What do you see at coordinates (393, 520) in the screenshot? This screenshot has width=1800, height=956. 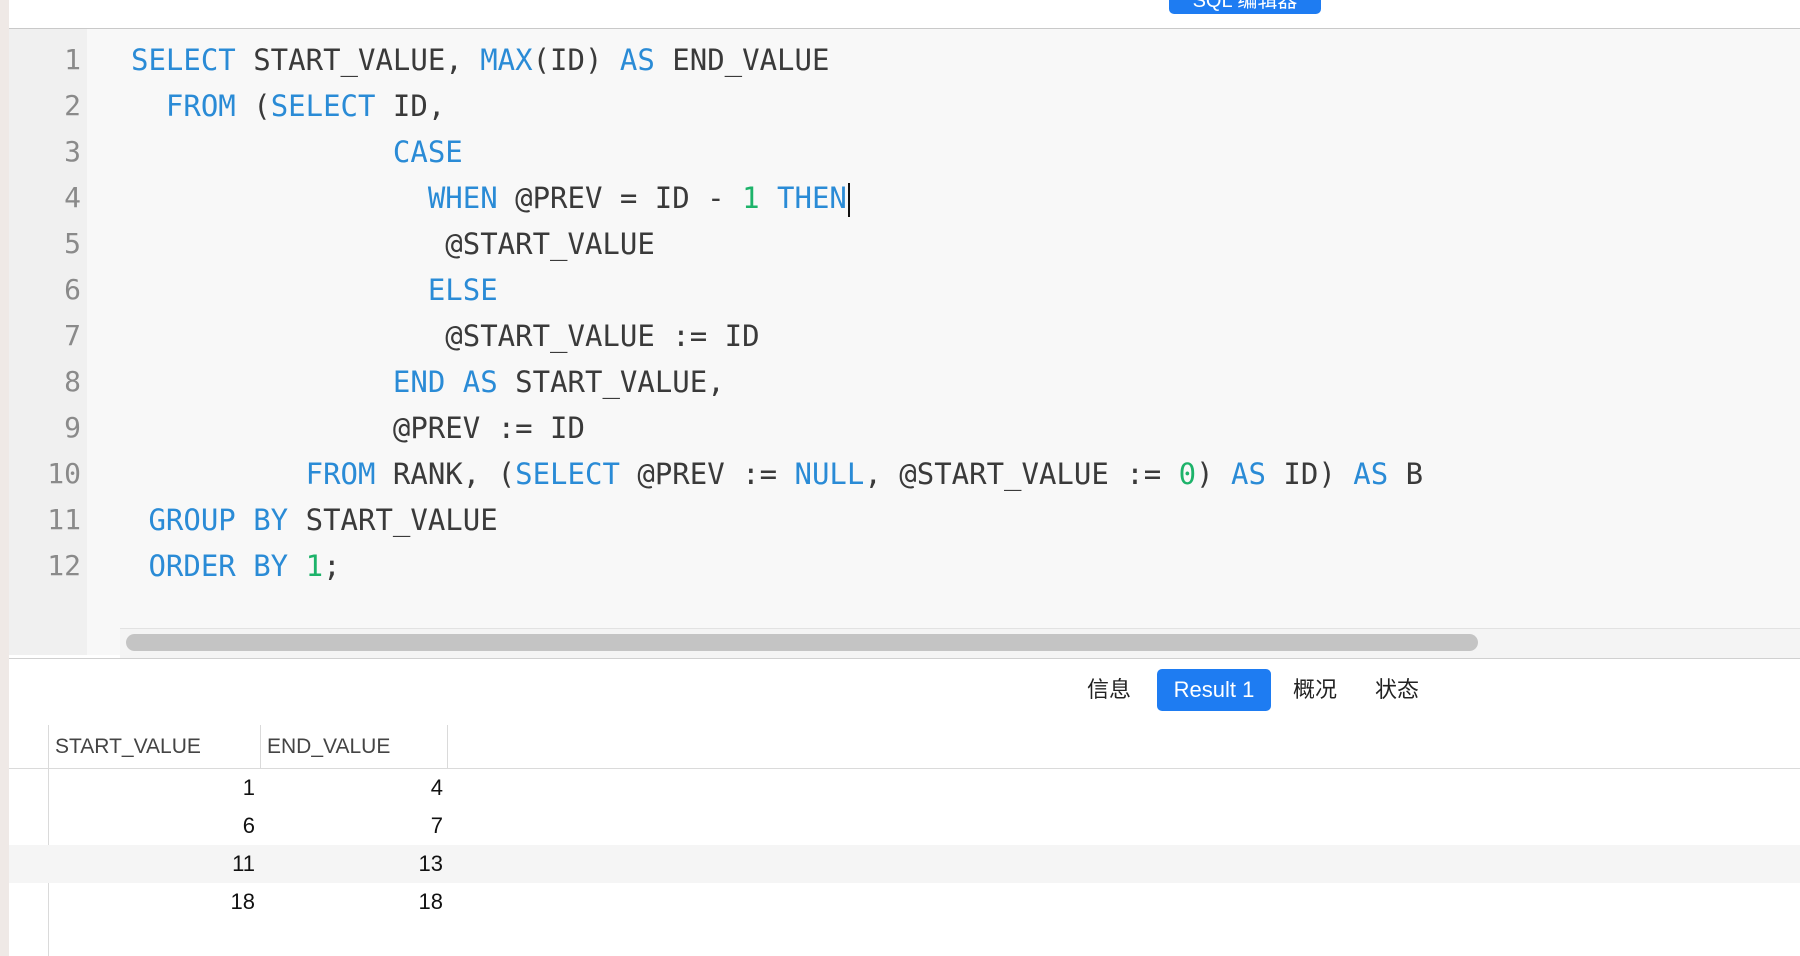 I see `sql-text: START_VALUE` at bounding box center [393, 520].